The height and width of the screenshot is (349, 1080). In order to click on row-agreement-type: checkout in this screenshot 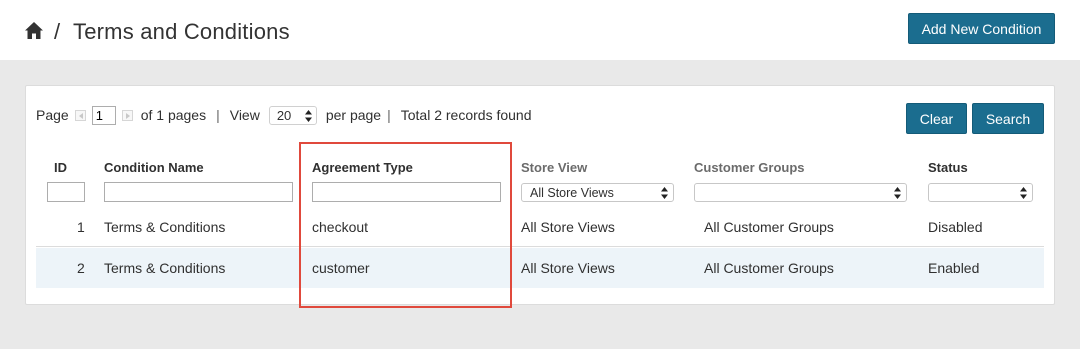, I will do `click(340, 227)`.